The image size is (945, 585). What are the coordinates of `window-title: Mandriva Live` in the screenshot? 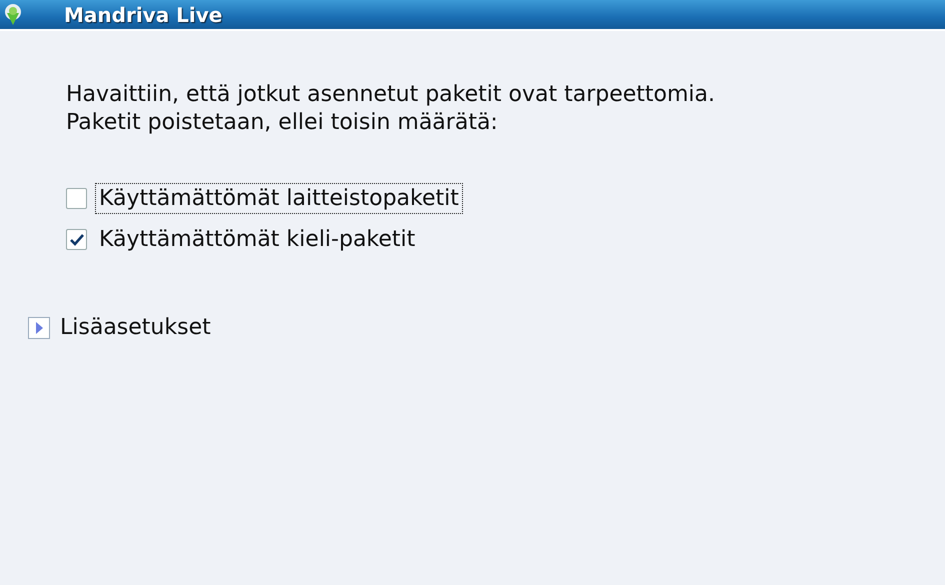 It's located at (143, 14).